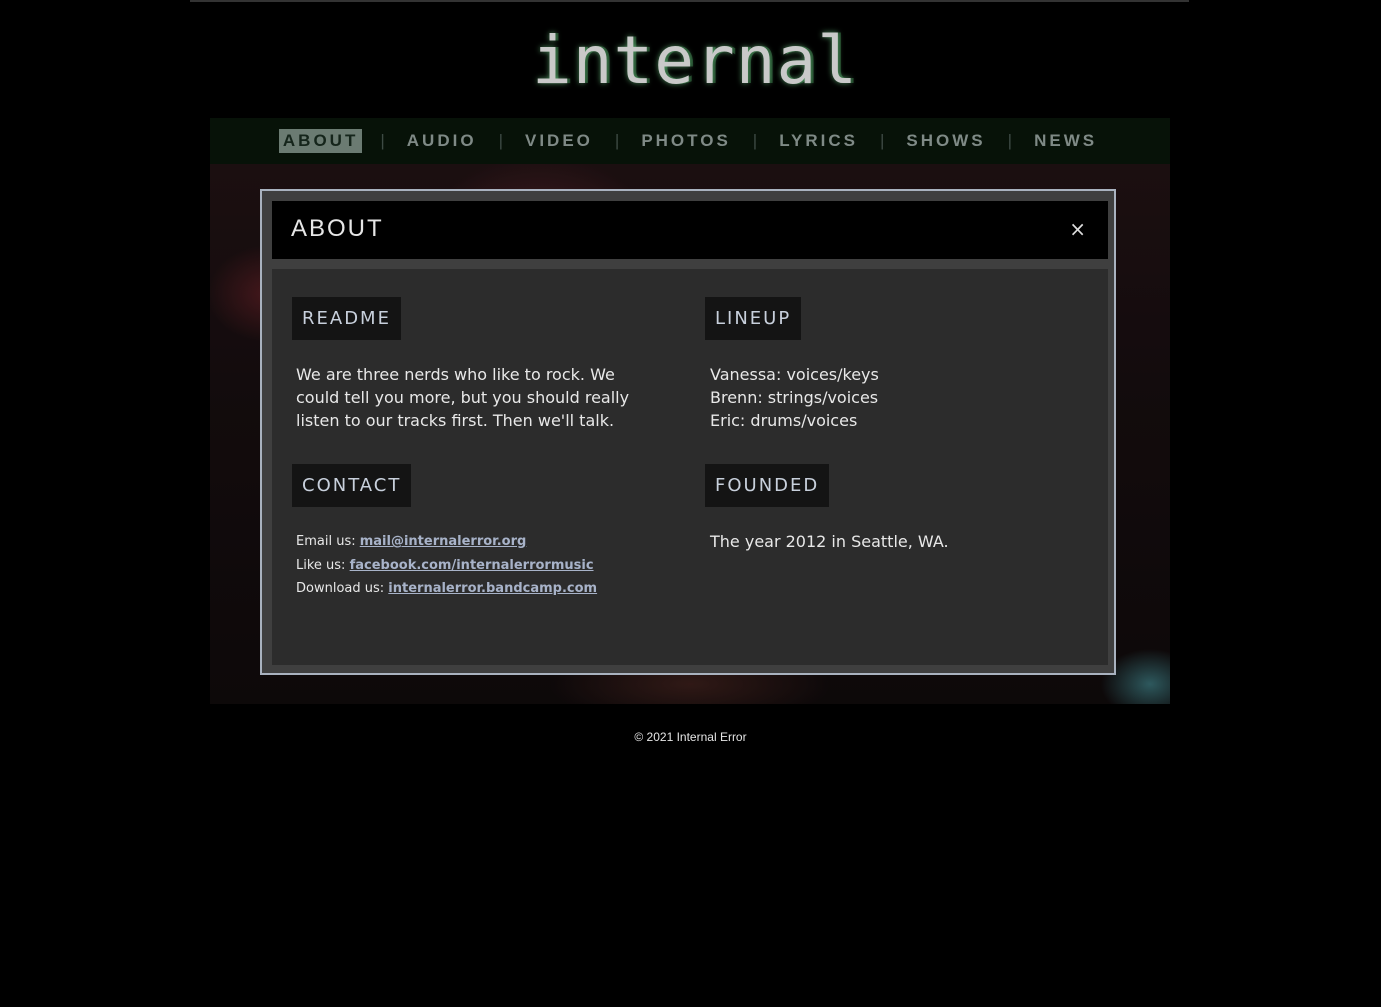 The image size is (1381, 1007). I want to click on contact-bandcamp: Download us: internalerror.bandcamp.com, so click(496, 589).